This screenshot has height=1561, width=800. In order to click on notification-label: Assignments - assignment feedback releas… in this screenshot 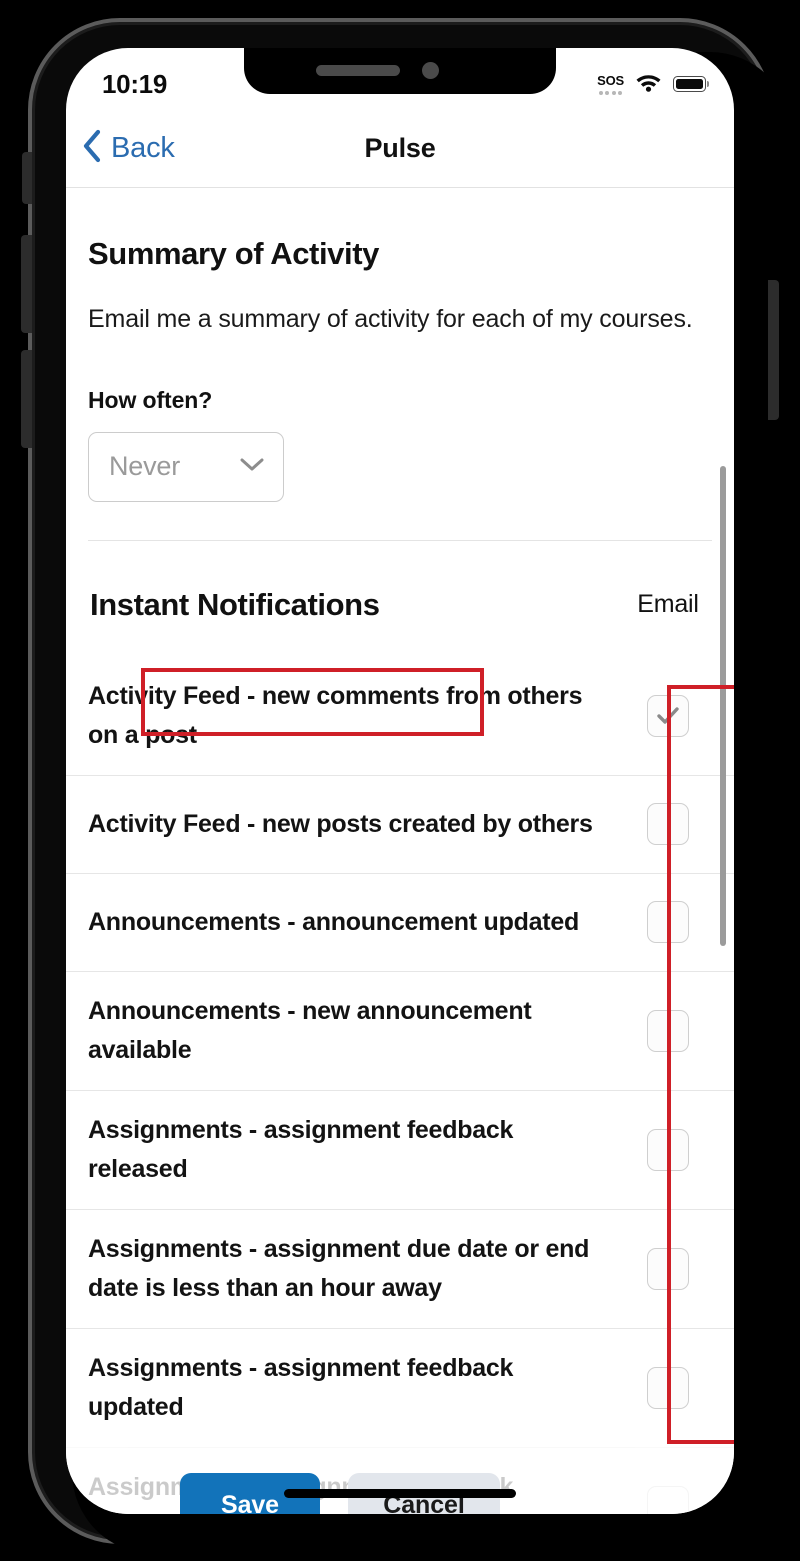, I will do `click(301, 1149)`.